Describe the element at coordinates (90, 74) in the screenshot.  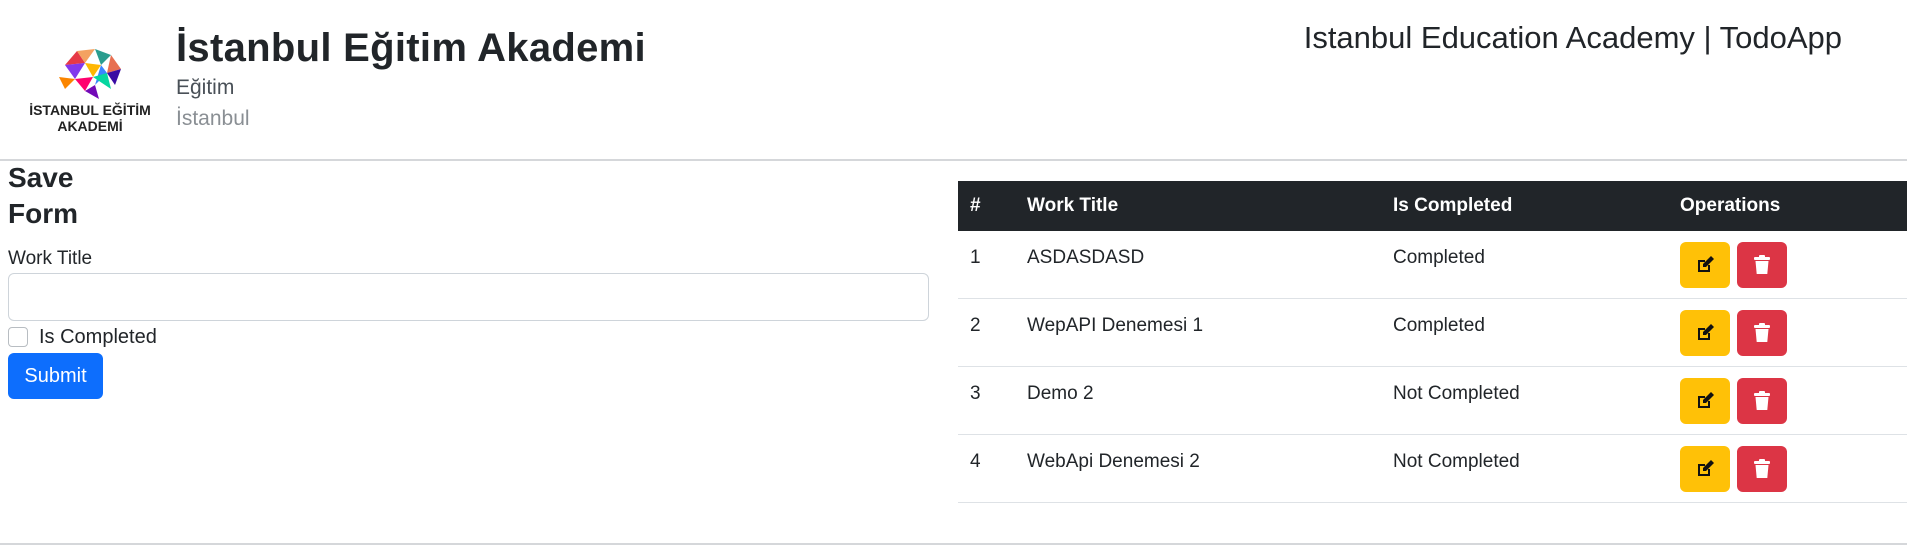
I see `brain-logo-icon` at that location.